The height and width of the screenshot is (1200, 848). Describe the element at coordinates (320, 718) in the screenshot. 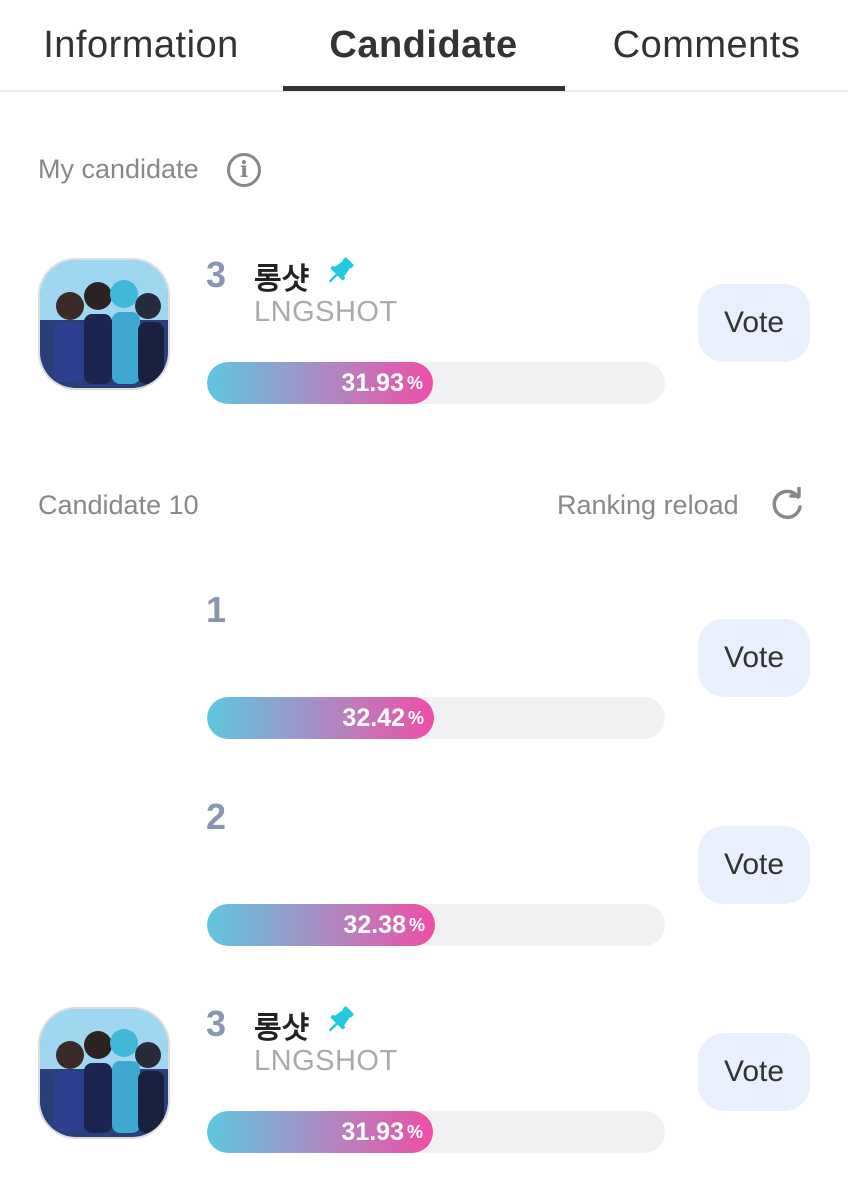

I see `vote-progress-fill: 32.42%` at that location.